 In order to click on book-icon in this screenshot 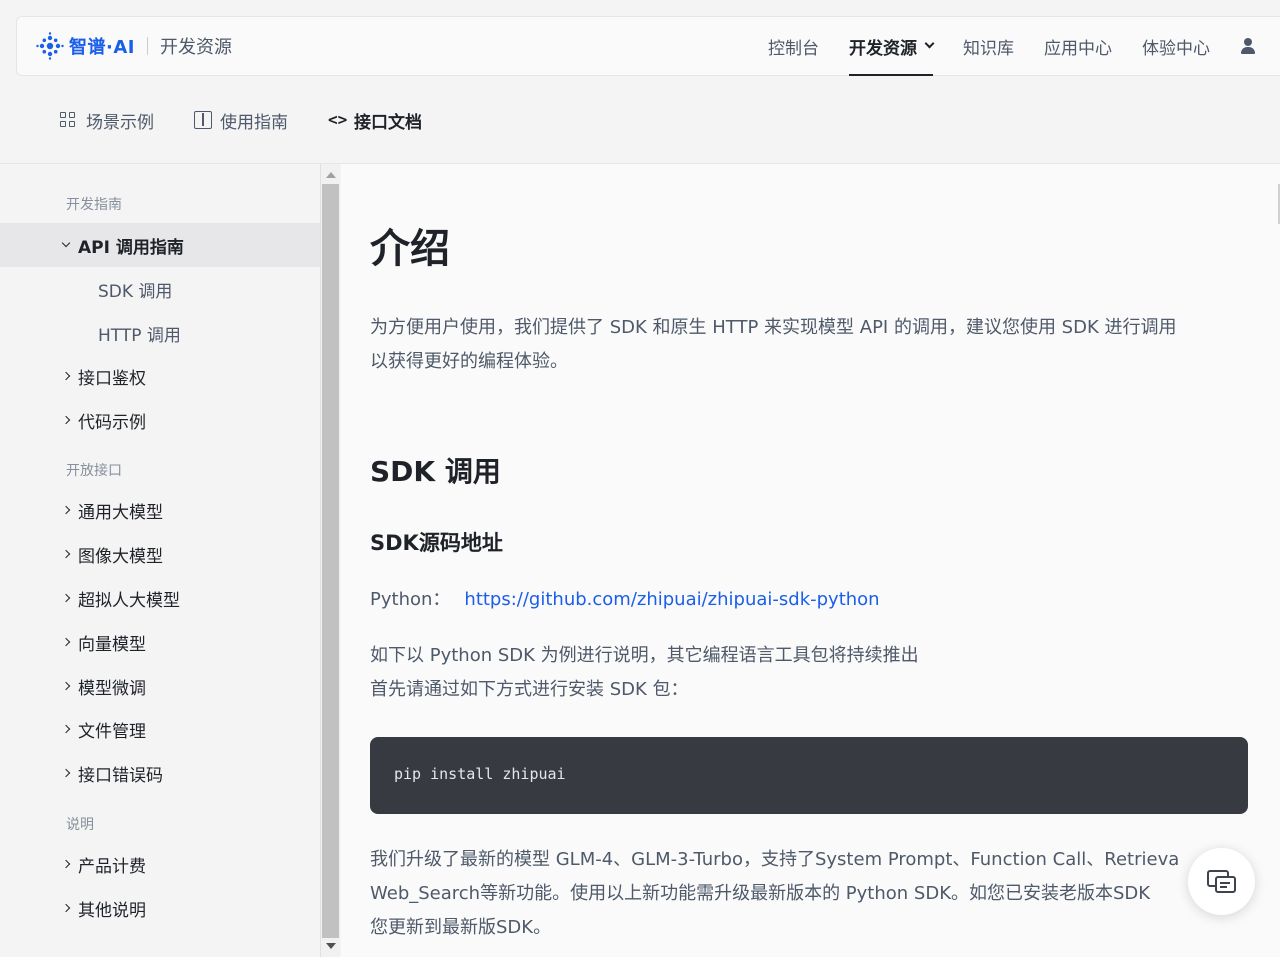, I will do `click(203, 120)`.